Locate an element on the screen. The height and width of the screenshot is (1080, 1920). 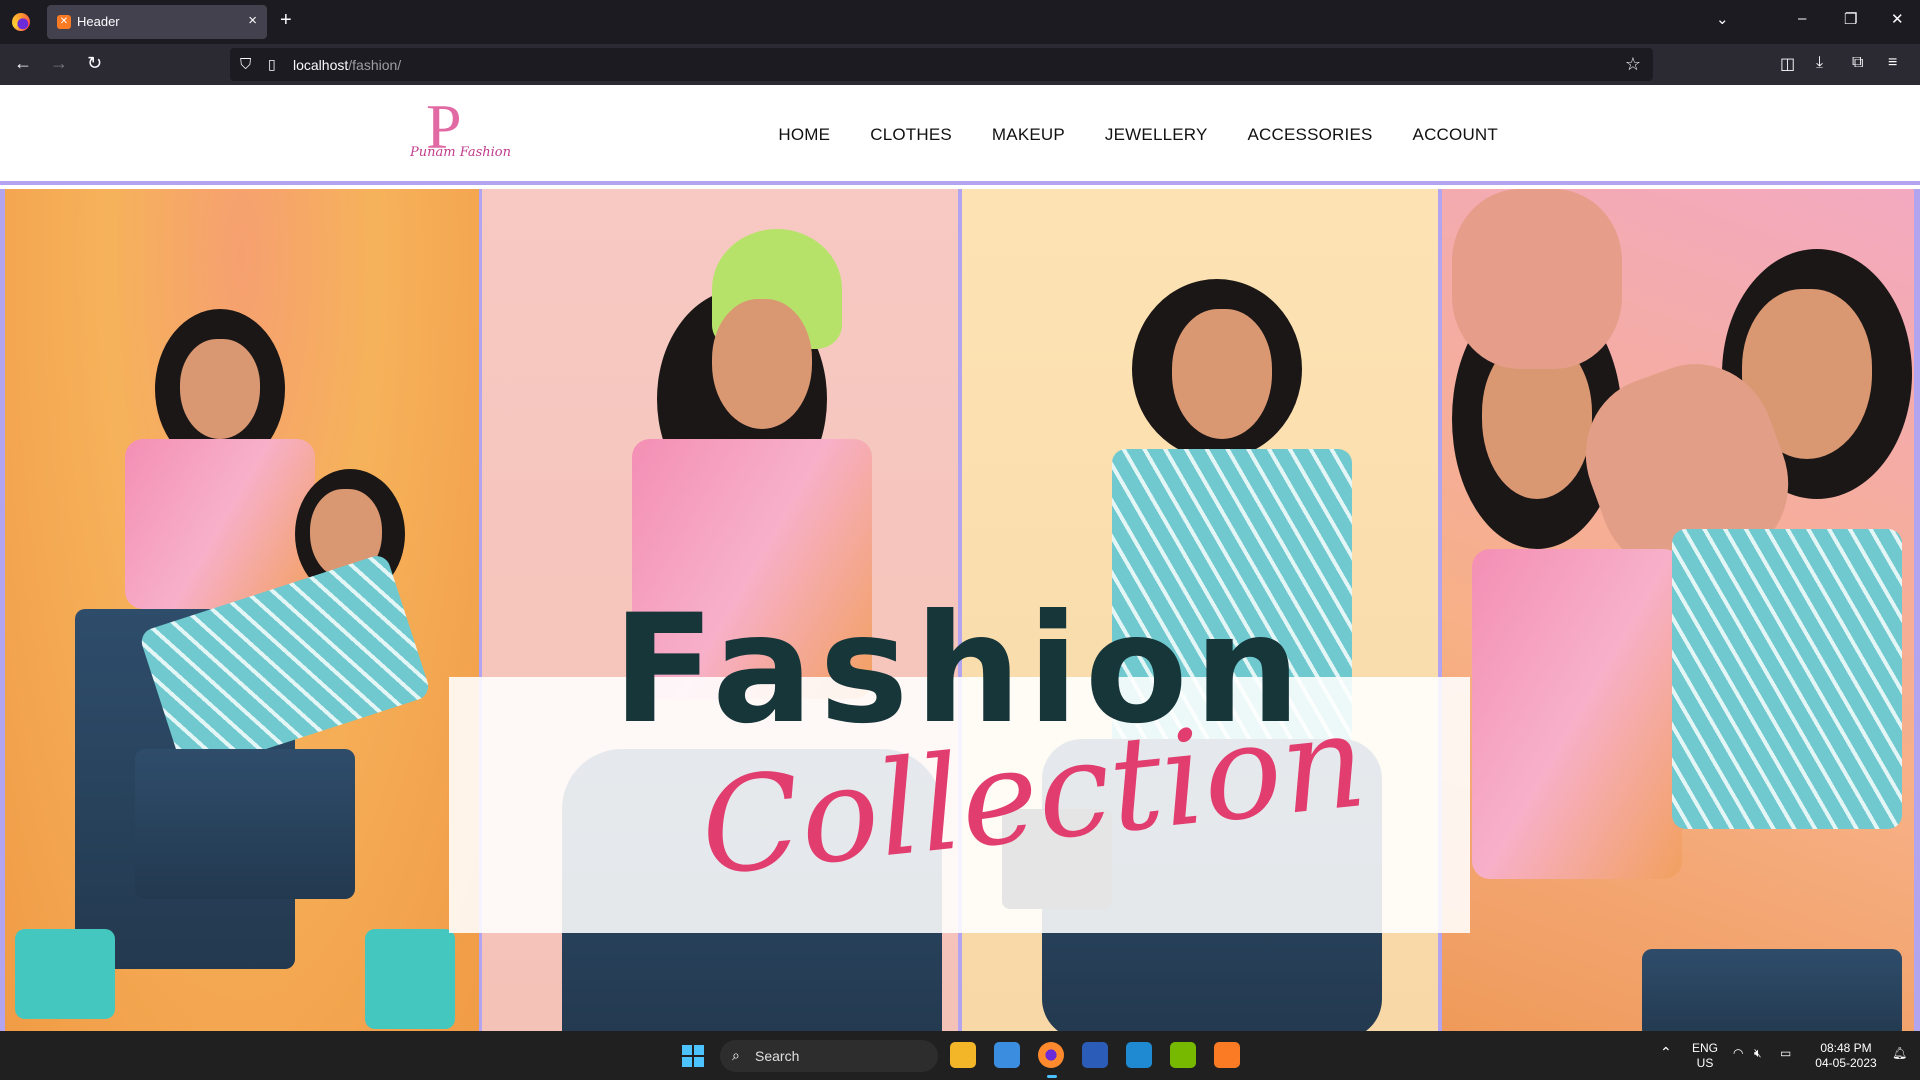
menu-account: ACCOUNT is located at coordinates (1455, 135).